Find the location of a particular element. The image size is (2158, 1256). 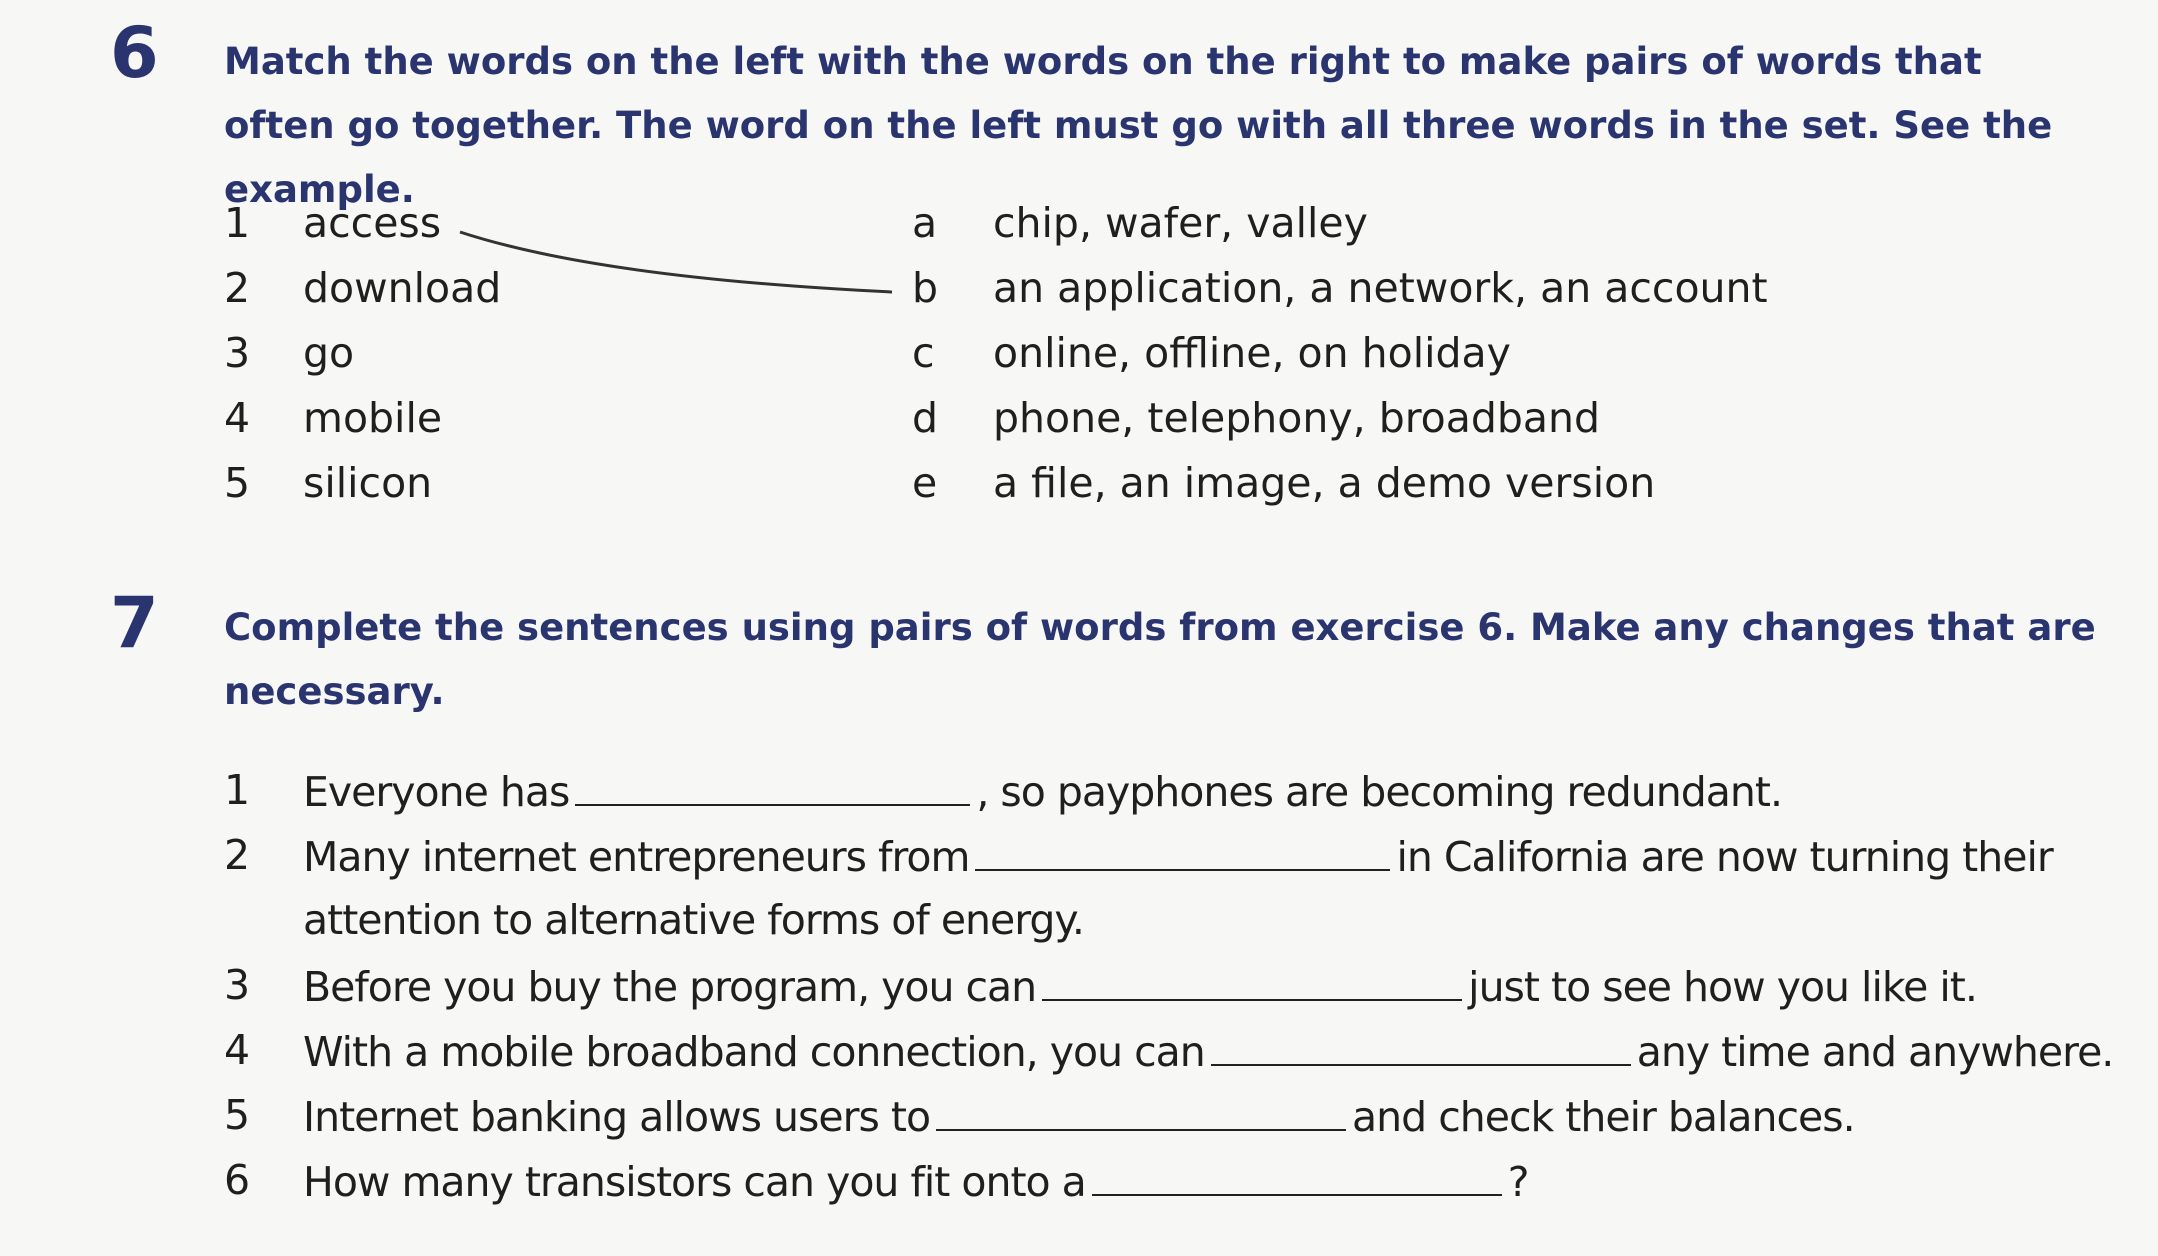

sentence-text-before: Before you buy the program, you can is located at coordinates (670, 987).